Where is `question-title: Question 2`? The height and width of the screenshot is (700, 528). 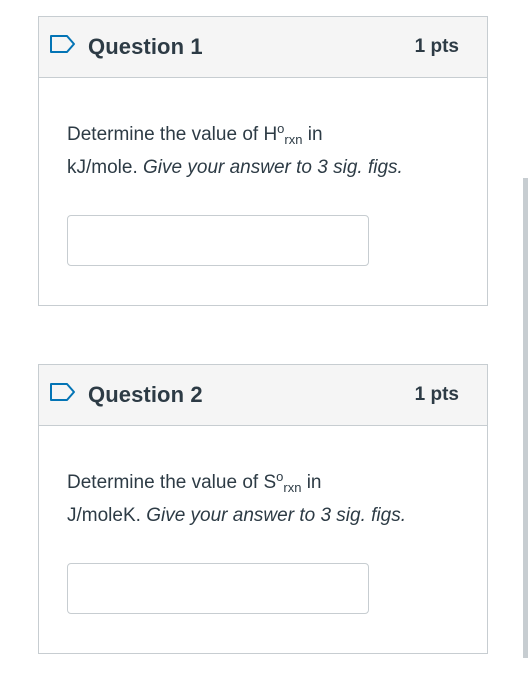
question-title: Question 2 is located at coordinates (145, 394).